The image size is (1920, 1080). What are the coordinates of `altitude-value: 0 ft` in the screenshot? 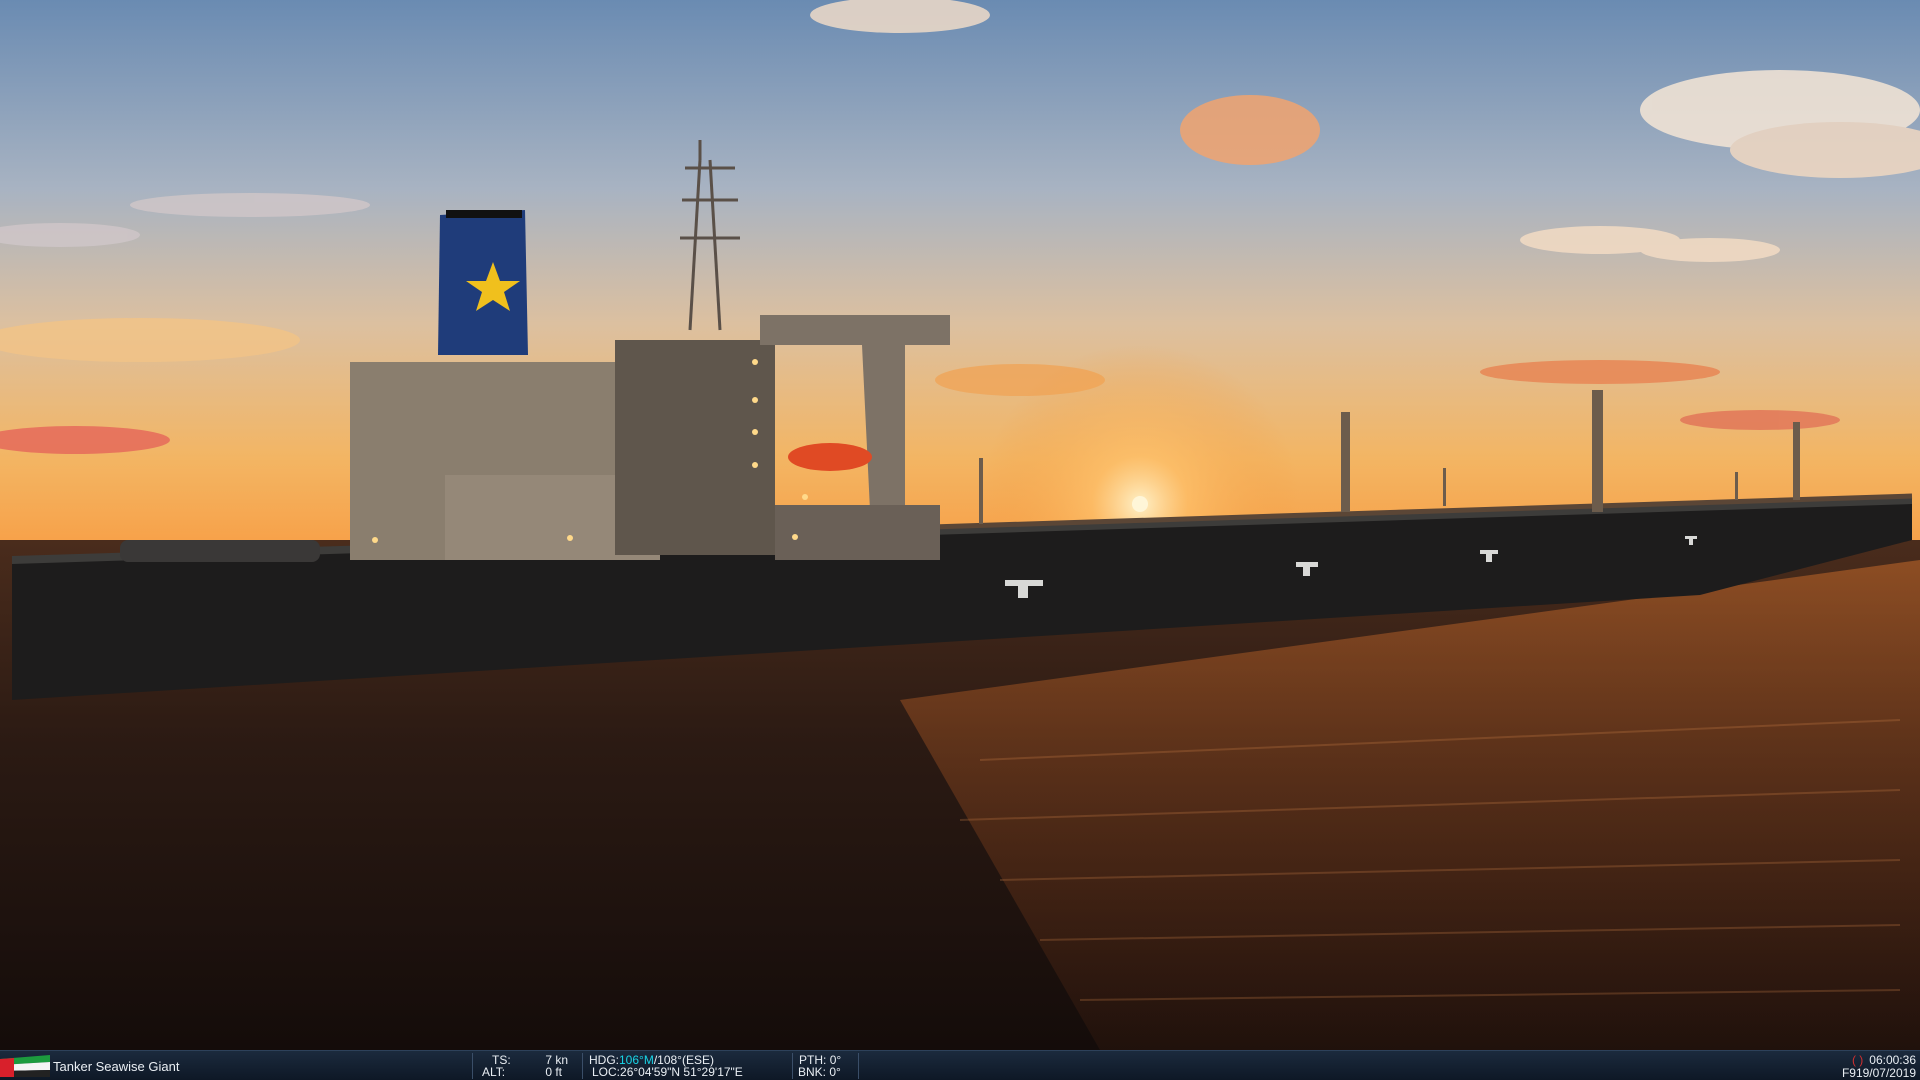 It's located at (553, 1072).